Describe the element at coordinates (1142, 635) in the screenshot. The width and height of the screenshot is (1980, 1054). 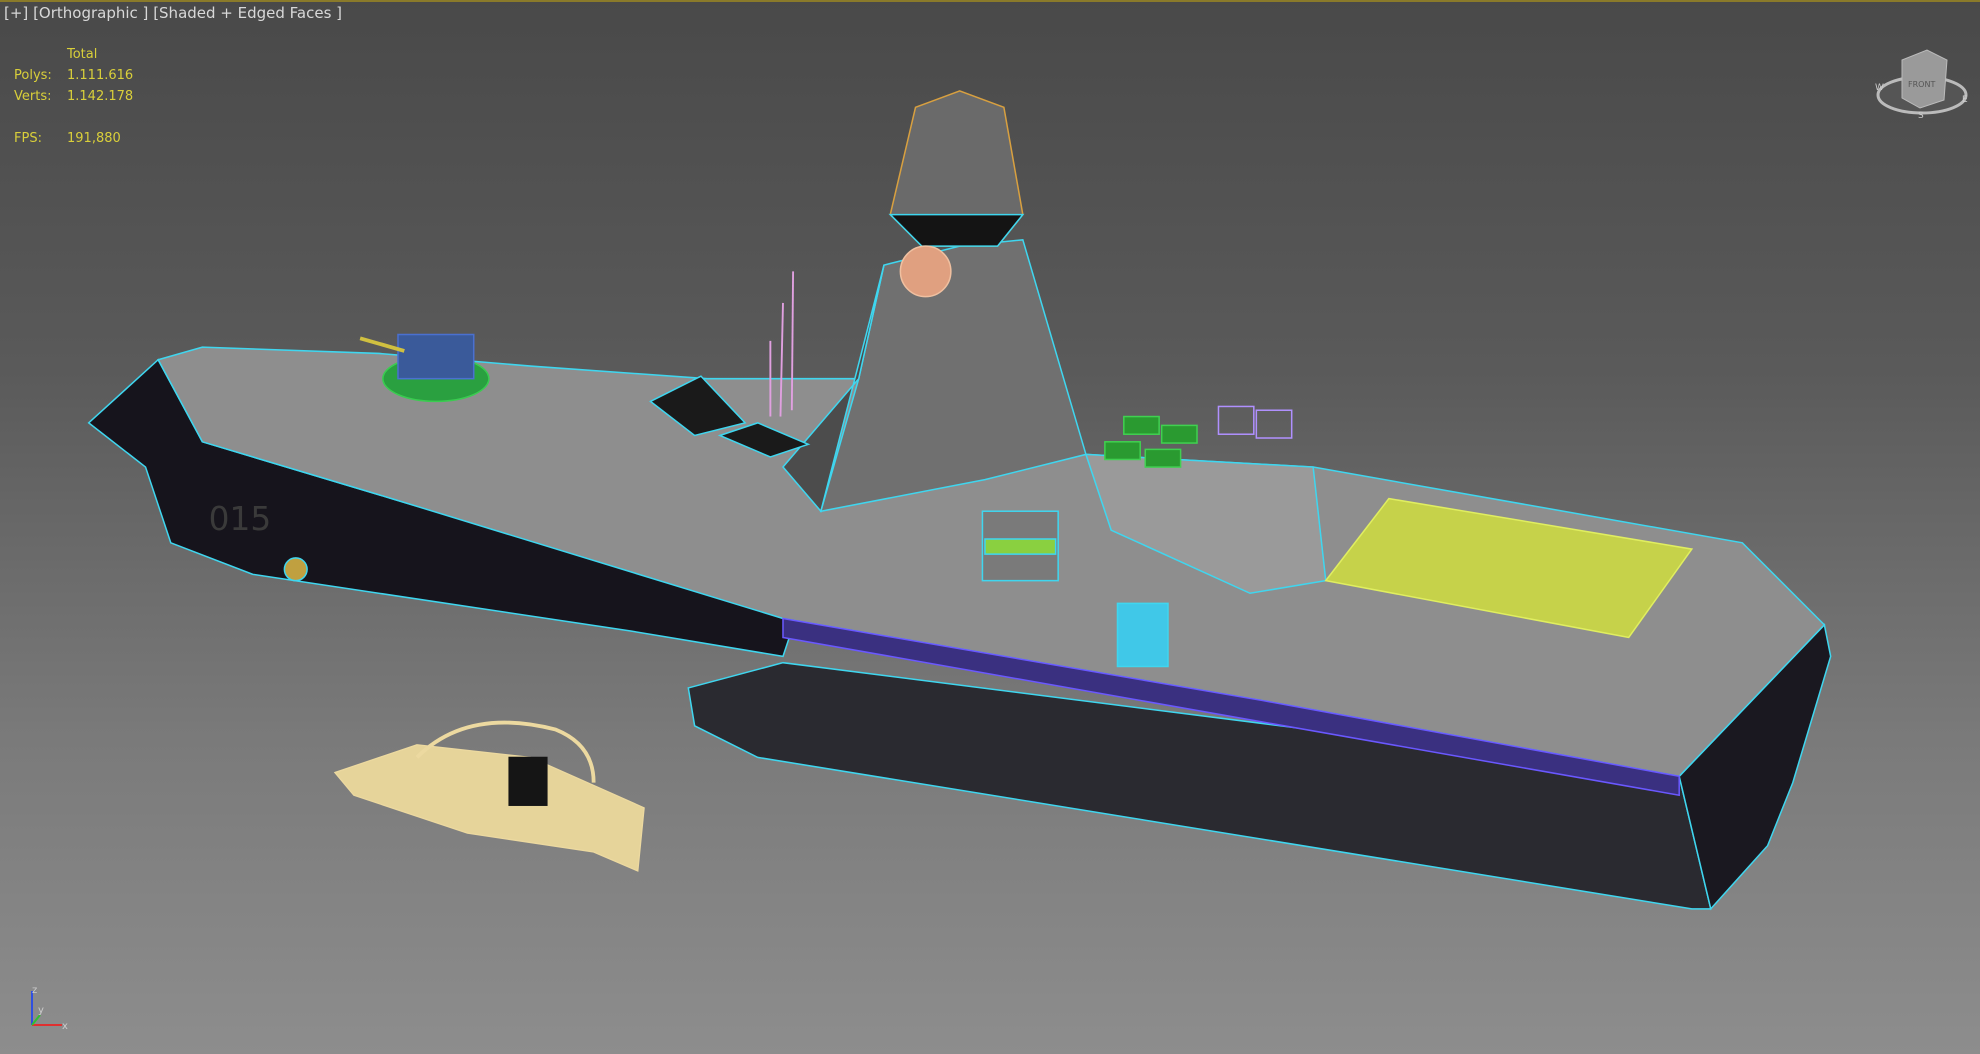
I see `door` at that location.